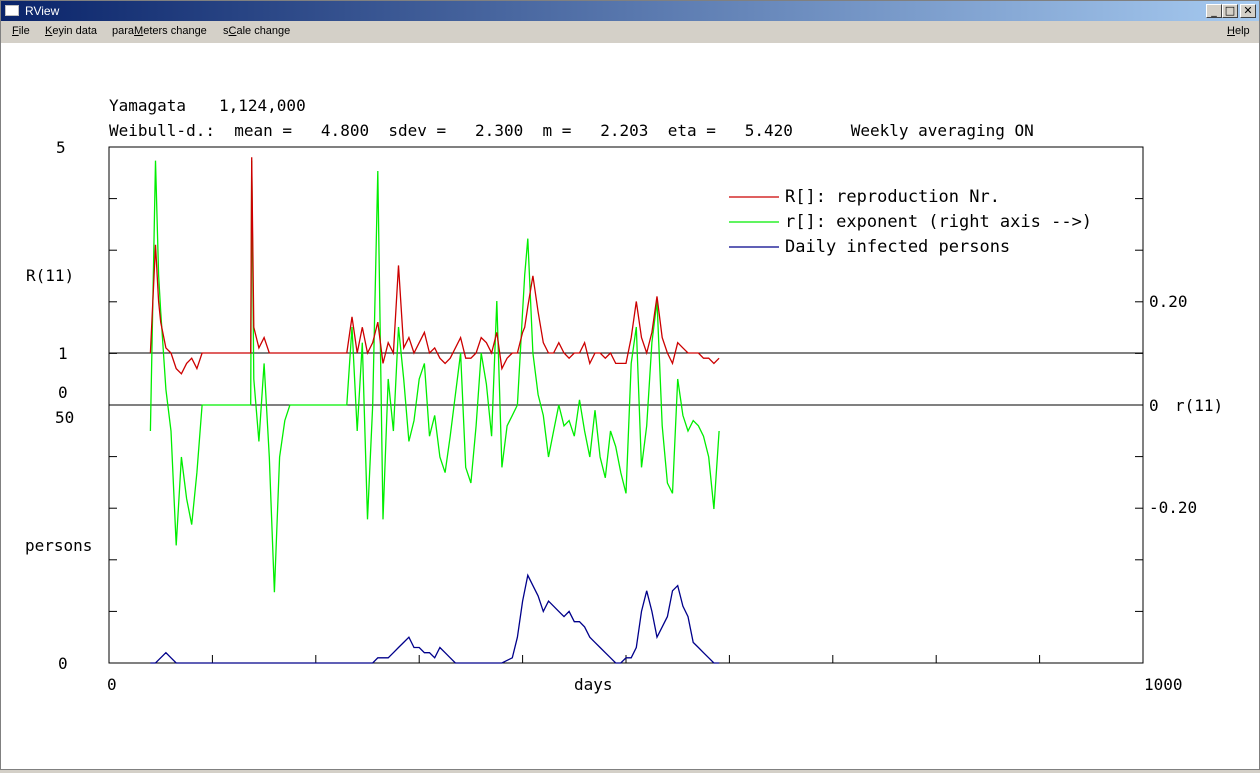  Describe the element at coordinates (262, 105) in the screenshot. I see `region-population: 1,124,000` at that location.